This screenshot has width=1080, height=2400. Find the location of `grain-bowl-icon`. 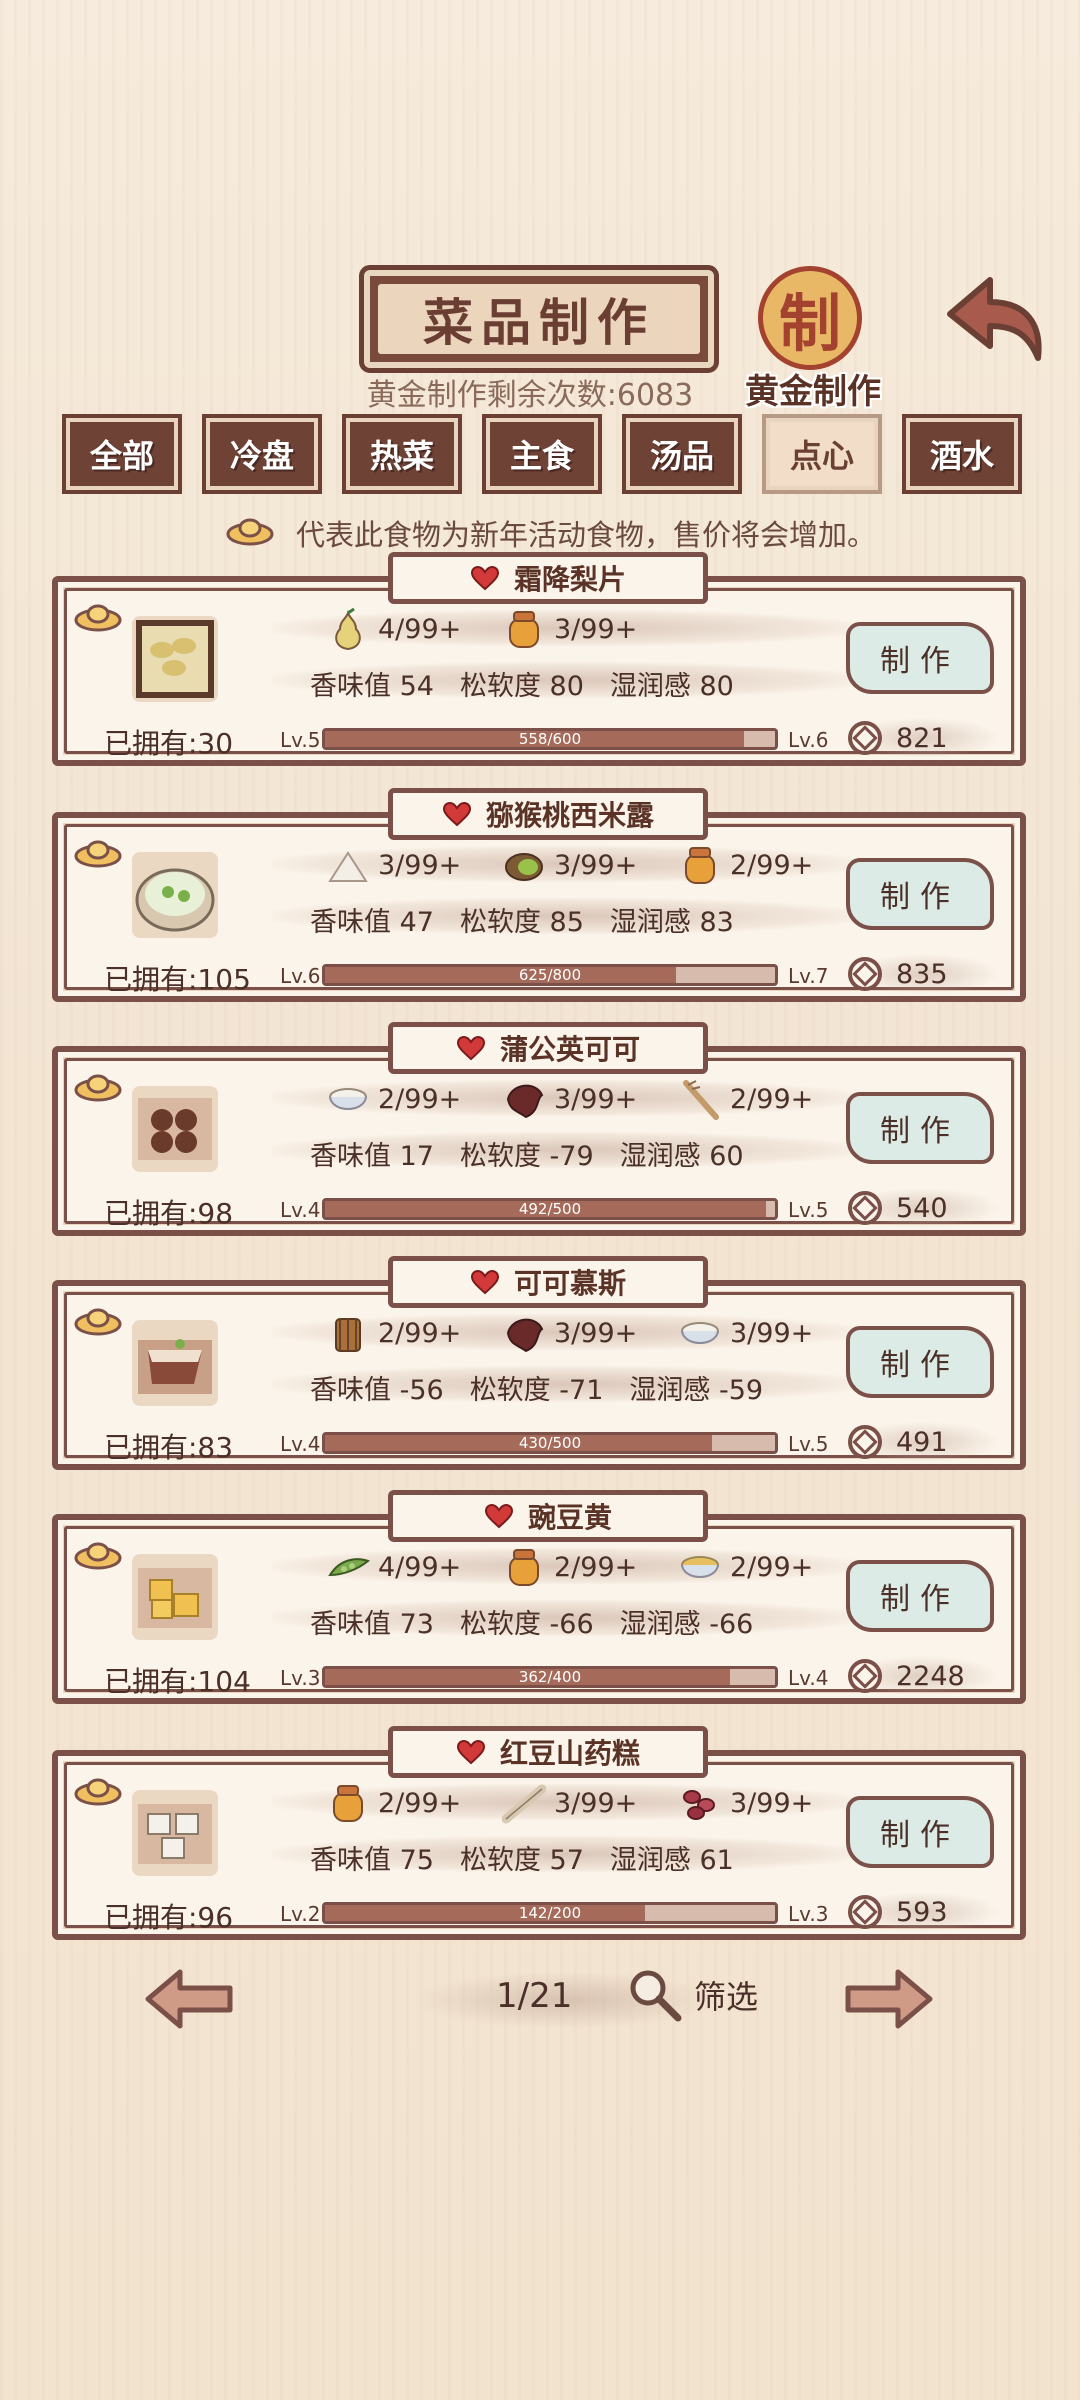

grain-bowl-icon is located at coordinates (700, 1567).